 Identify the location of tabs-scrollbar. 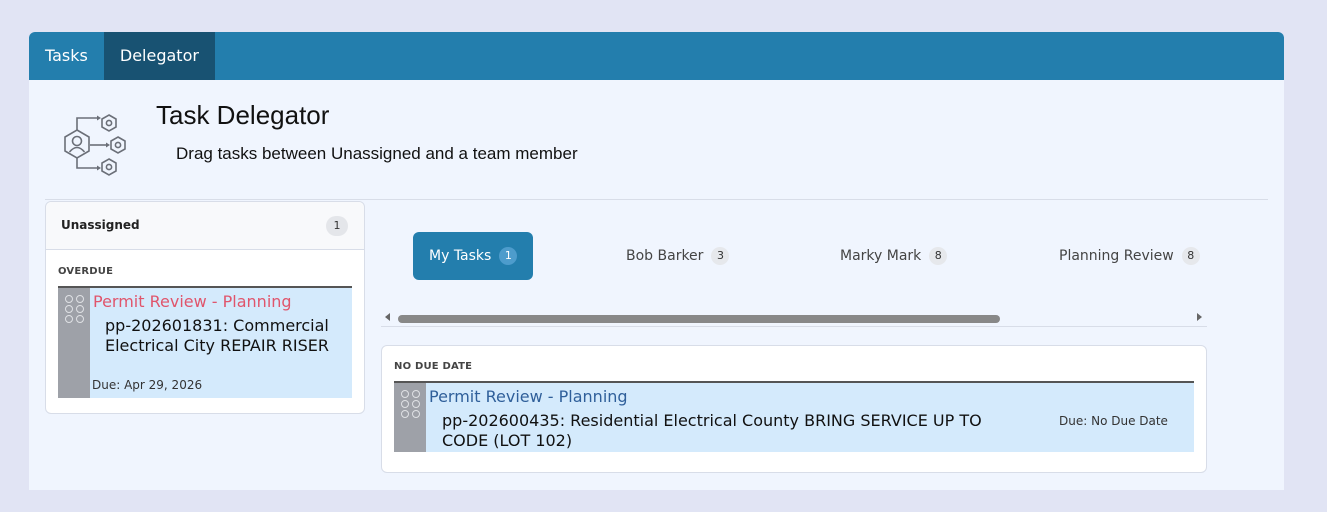
(794, 318).